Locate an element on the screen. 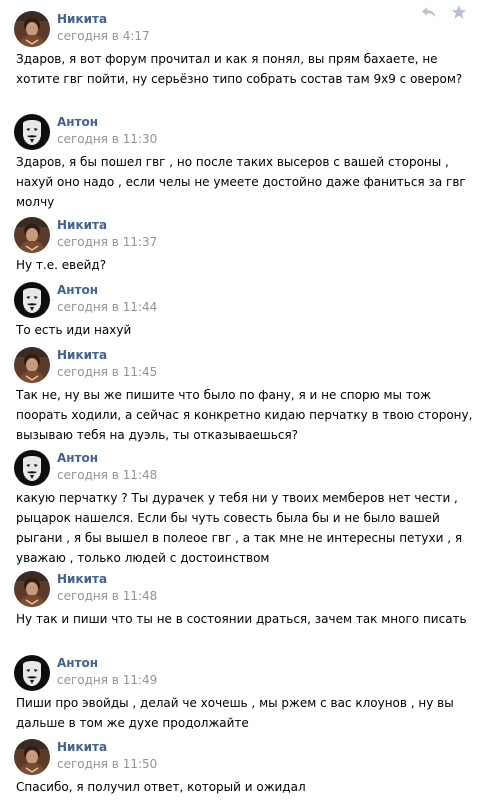 The width and height of the screenshot is (487, 802). comment-time: сегодня в 11:37 is located at coordinates (107, 242).